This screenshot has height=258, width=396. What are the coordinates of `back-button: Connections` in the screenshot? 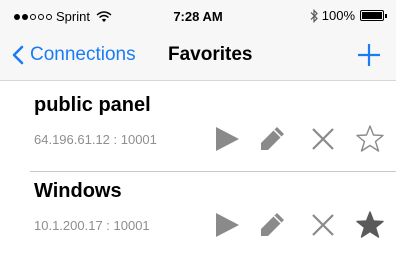 It's located at (74, 55).